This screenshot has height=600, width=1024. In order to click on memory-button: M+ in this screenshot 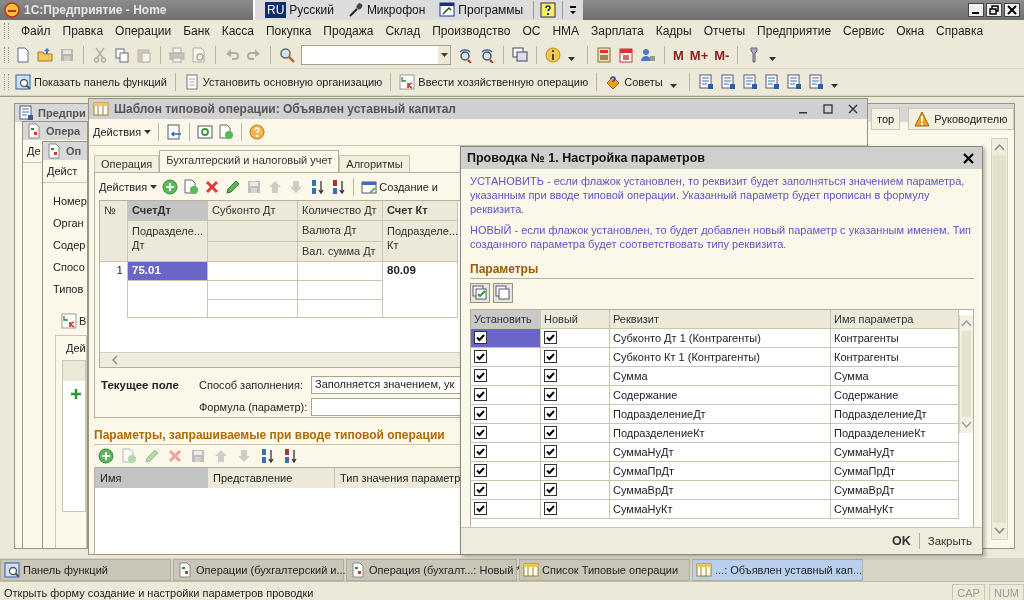, I will do `click(699, 55)`.